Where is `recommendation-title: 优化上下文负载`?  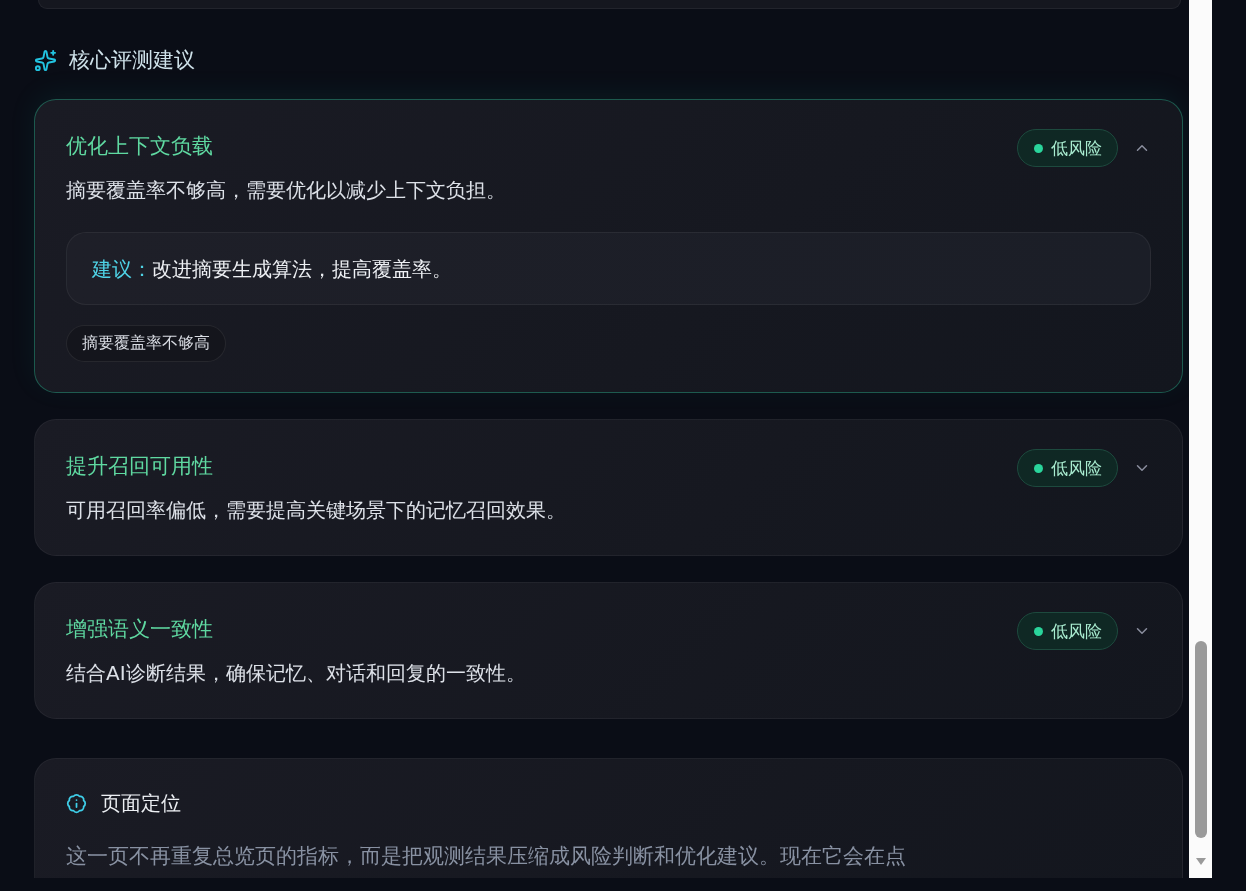 recommendation-title: 优化上下文负载 is located at coordinates (140, 146).